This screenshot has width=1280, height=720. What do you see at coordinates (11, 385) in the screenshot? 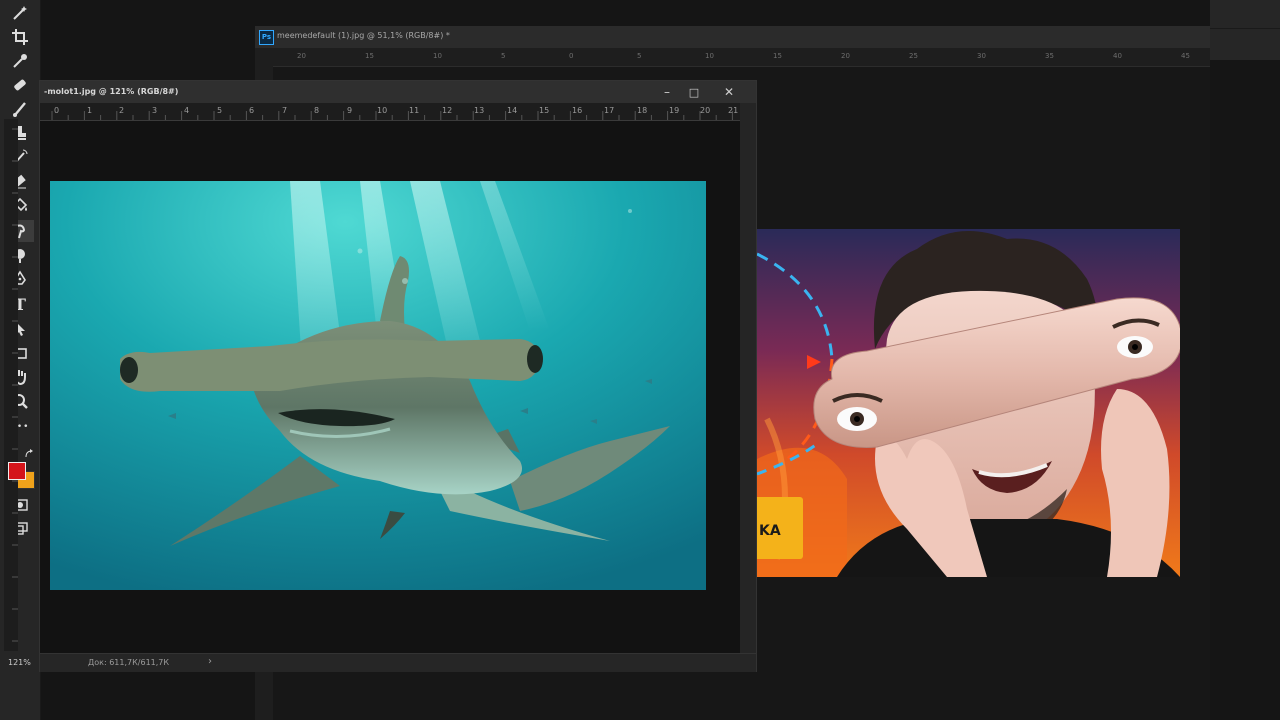
I see `vertical-ruler` at bounding box center [11, 385].